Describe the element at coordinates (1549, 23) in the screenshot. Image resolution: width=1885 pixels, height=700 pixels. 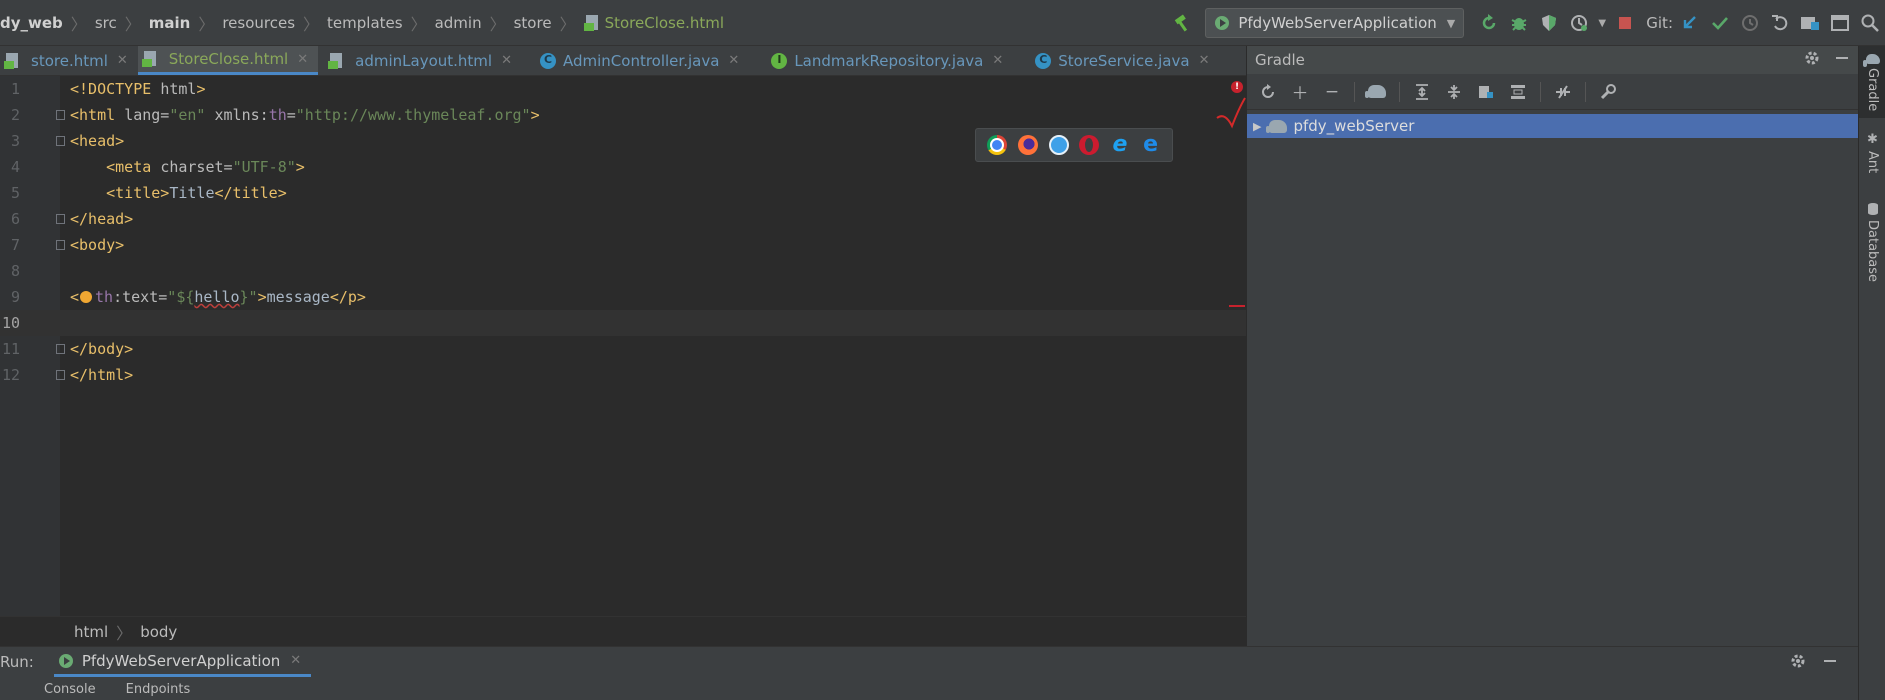
I see `coverage-icon` at that location.